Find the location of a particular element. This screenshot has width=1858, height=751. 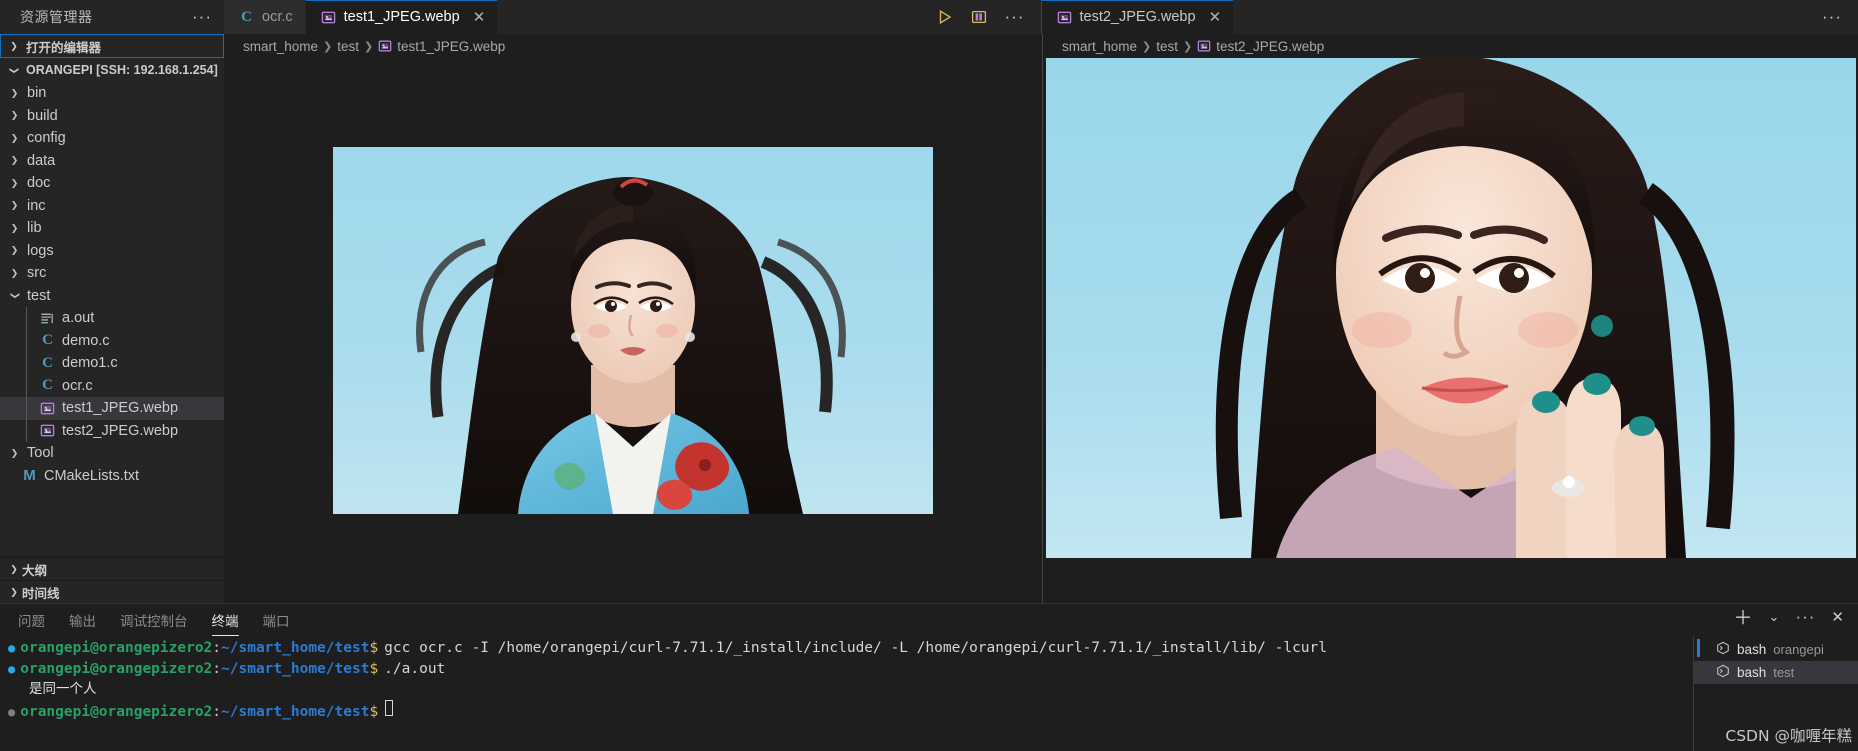

panel-tab-调试控制台: 调试控制台 is located at coordinates (154, 623).